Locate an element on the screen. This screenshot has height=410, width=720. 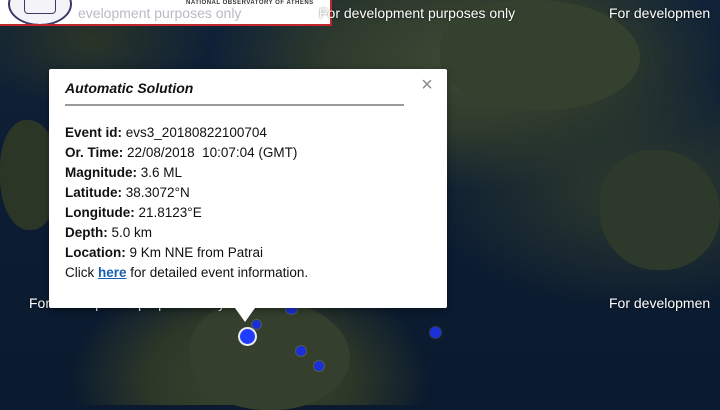
origin-time-value: 22/08/2018 10:07:04 (GMT) is located at coordinates (212, 152).